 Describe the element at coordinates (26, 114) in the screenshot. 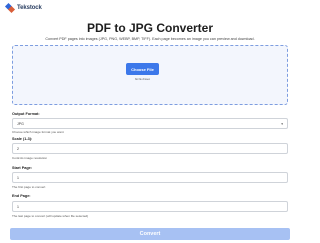

I see `output-format-label: Output Format:` at that location.